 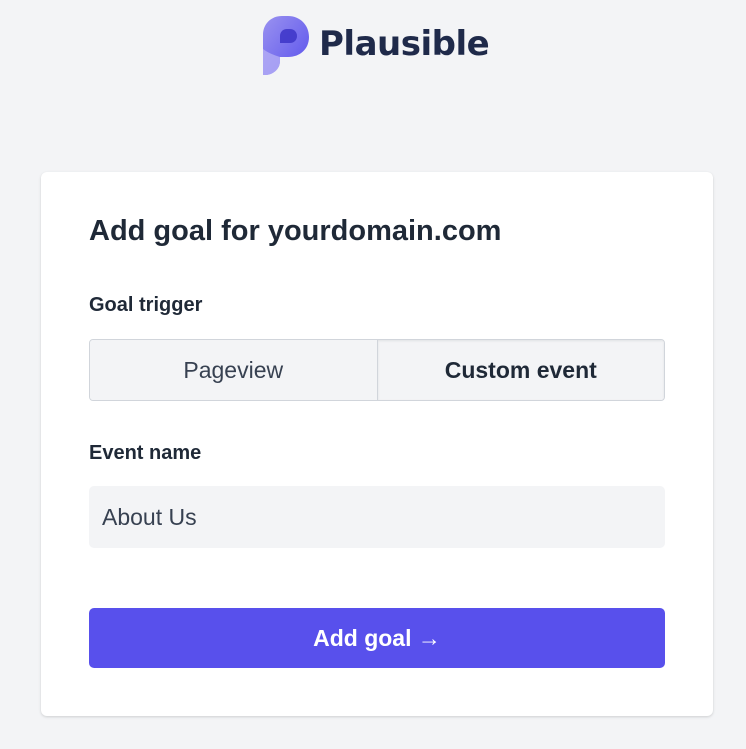 What do you see at coordinates (146, 305) in the screenshot?
I see `goal-trigger-label: Goal trigger` at bounding box center [146, 305].